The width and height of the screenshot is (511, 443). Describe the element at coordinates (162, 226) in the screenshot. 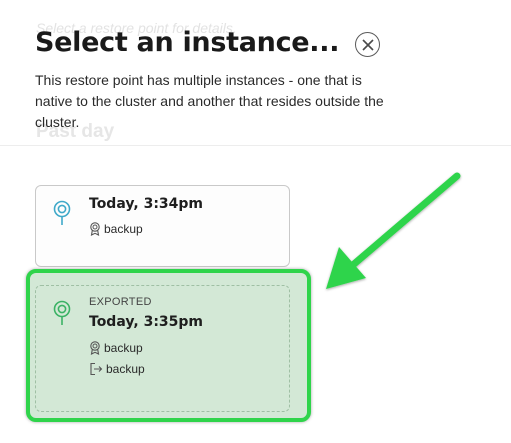

I see `instance-card-native: Today, 3:34pm backup` at that location.